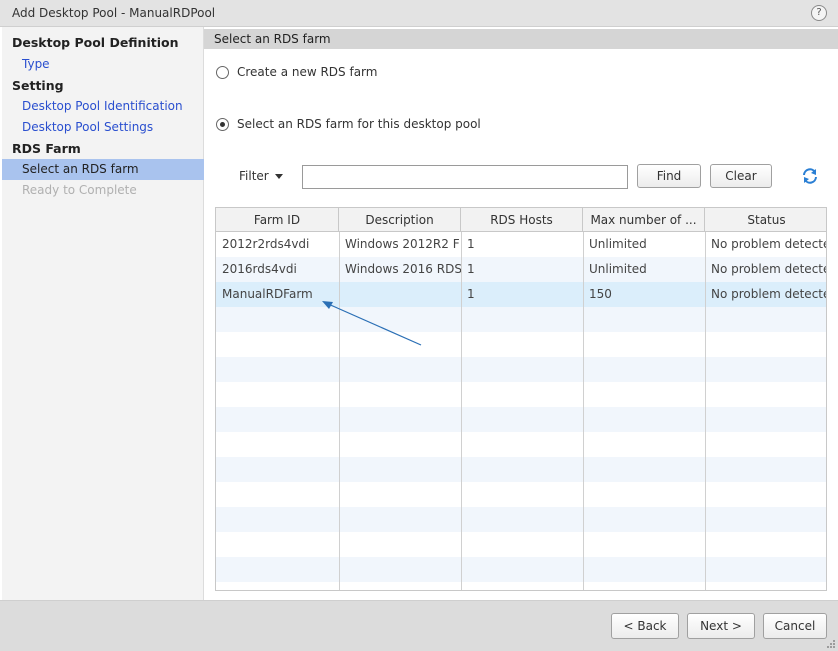 This screenshot has width=838, height=651. Describe the element at coordinates (419, 625) in the screenshot. I see `wizard-footer: < Back Next > Cancel` at that location.